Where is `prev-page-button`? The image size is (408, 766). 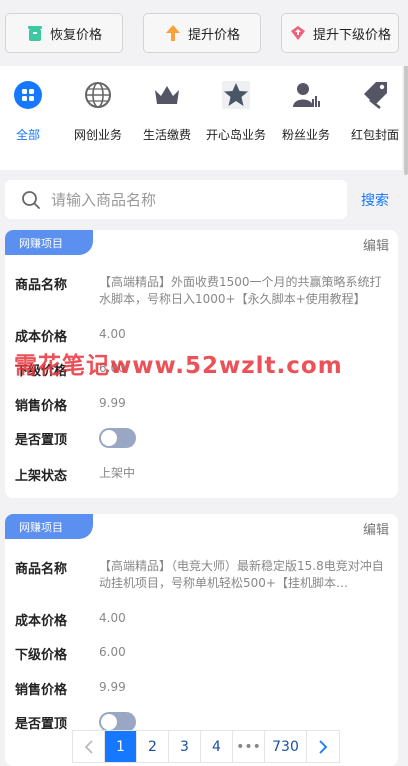 prev-page-button is located at coordinates (89, 746).